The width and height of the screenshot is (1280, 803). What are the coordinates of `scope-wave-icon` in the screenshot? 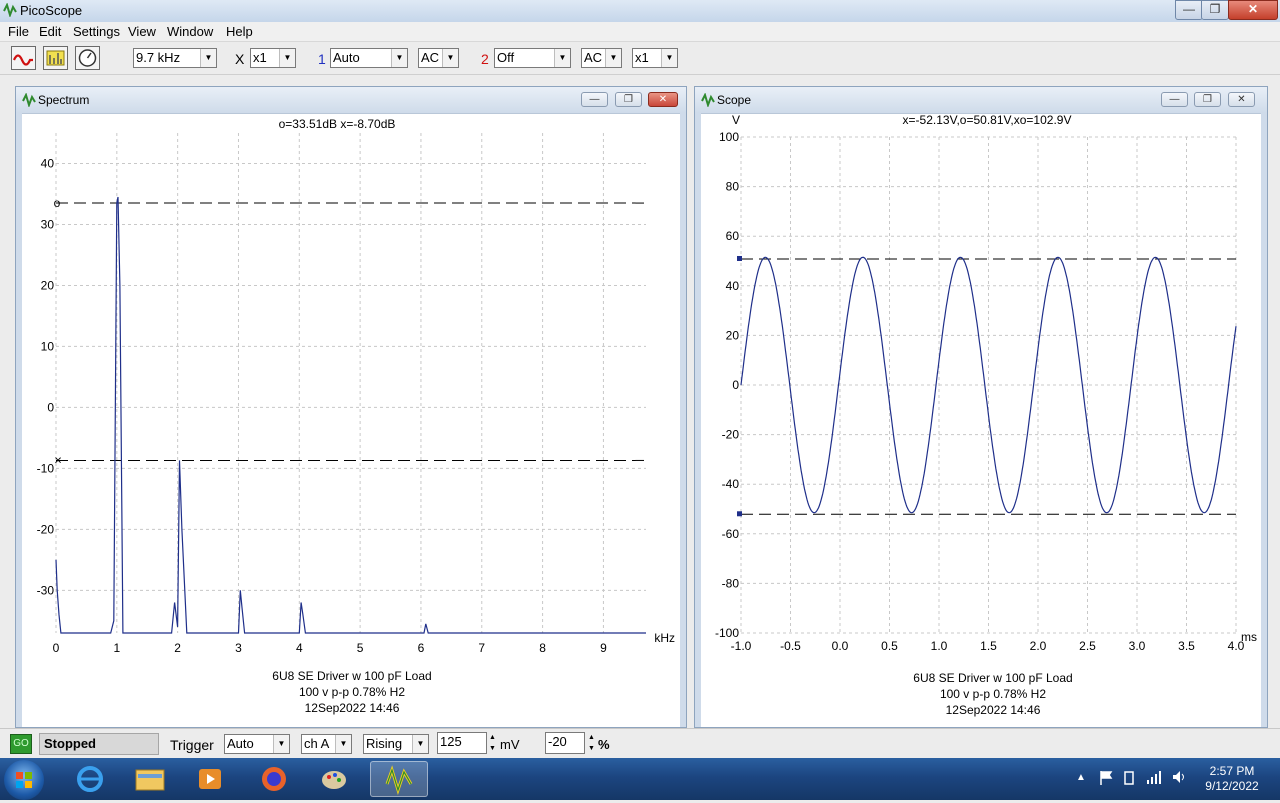 It's located at (22, 60).